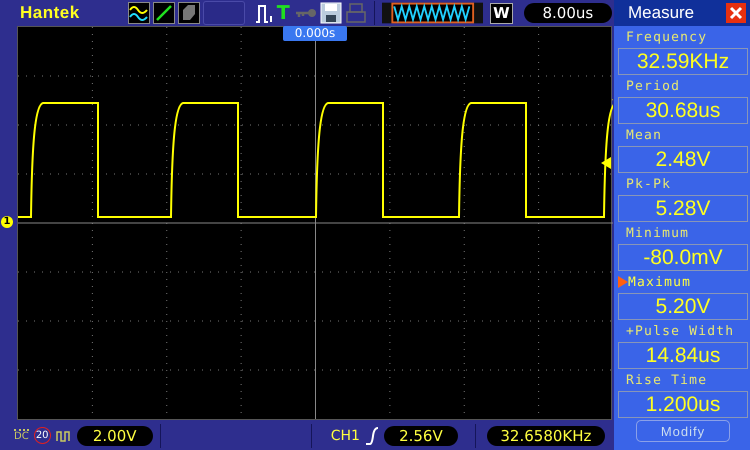 This screenshot has width=750, height=450. What do you see at coordinates (345, 436) in the screenshot?
I see `trigger-source-label: CH1` at bounding box center [345, 436].